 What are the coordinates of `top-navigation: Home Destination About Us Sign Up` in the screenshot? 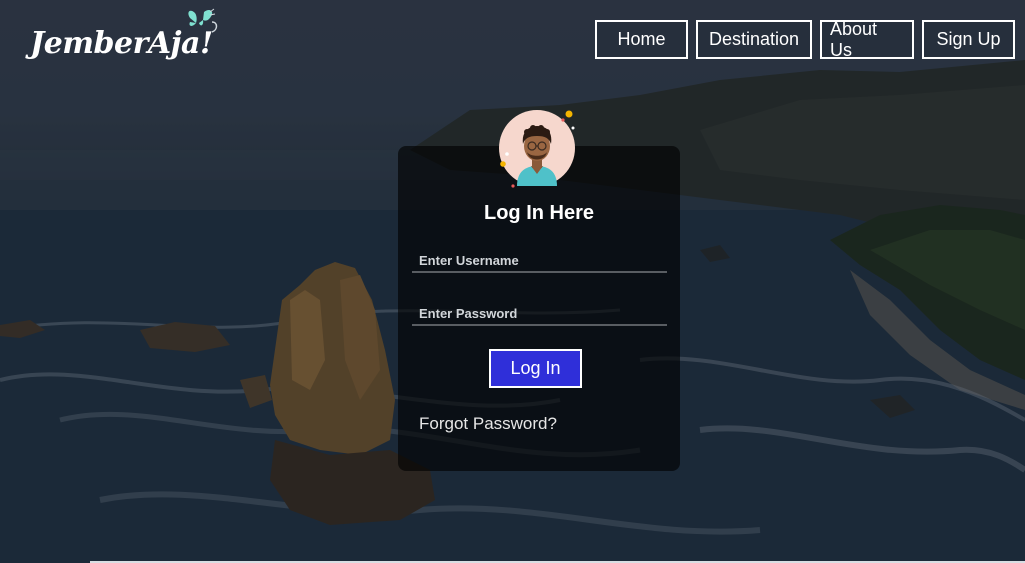 It's located at (805, 39).